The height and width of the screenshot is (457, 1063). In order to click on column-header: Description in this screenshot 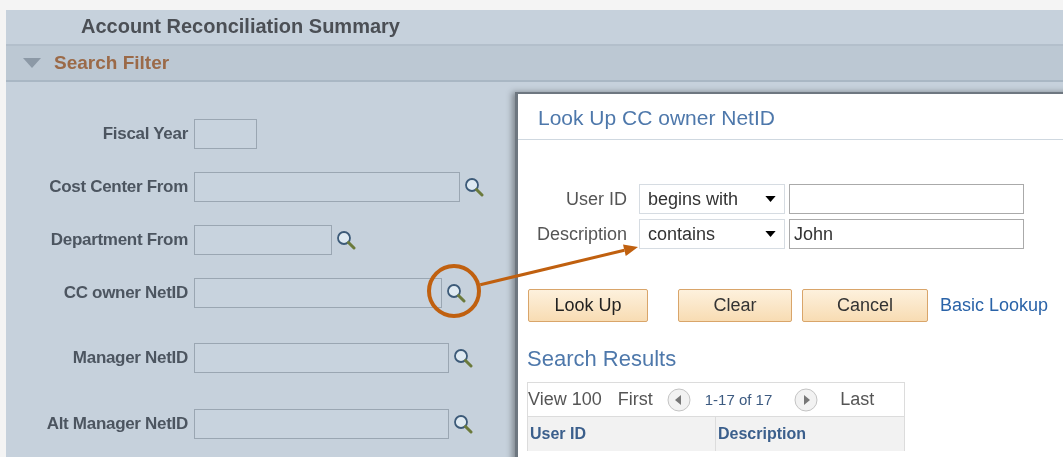, I will do `click(761, 434)`.